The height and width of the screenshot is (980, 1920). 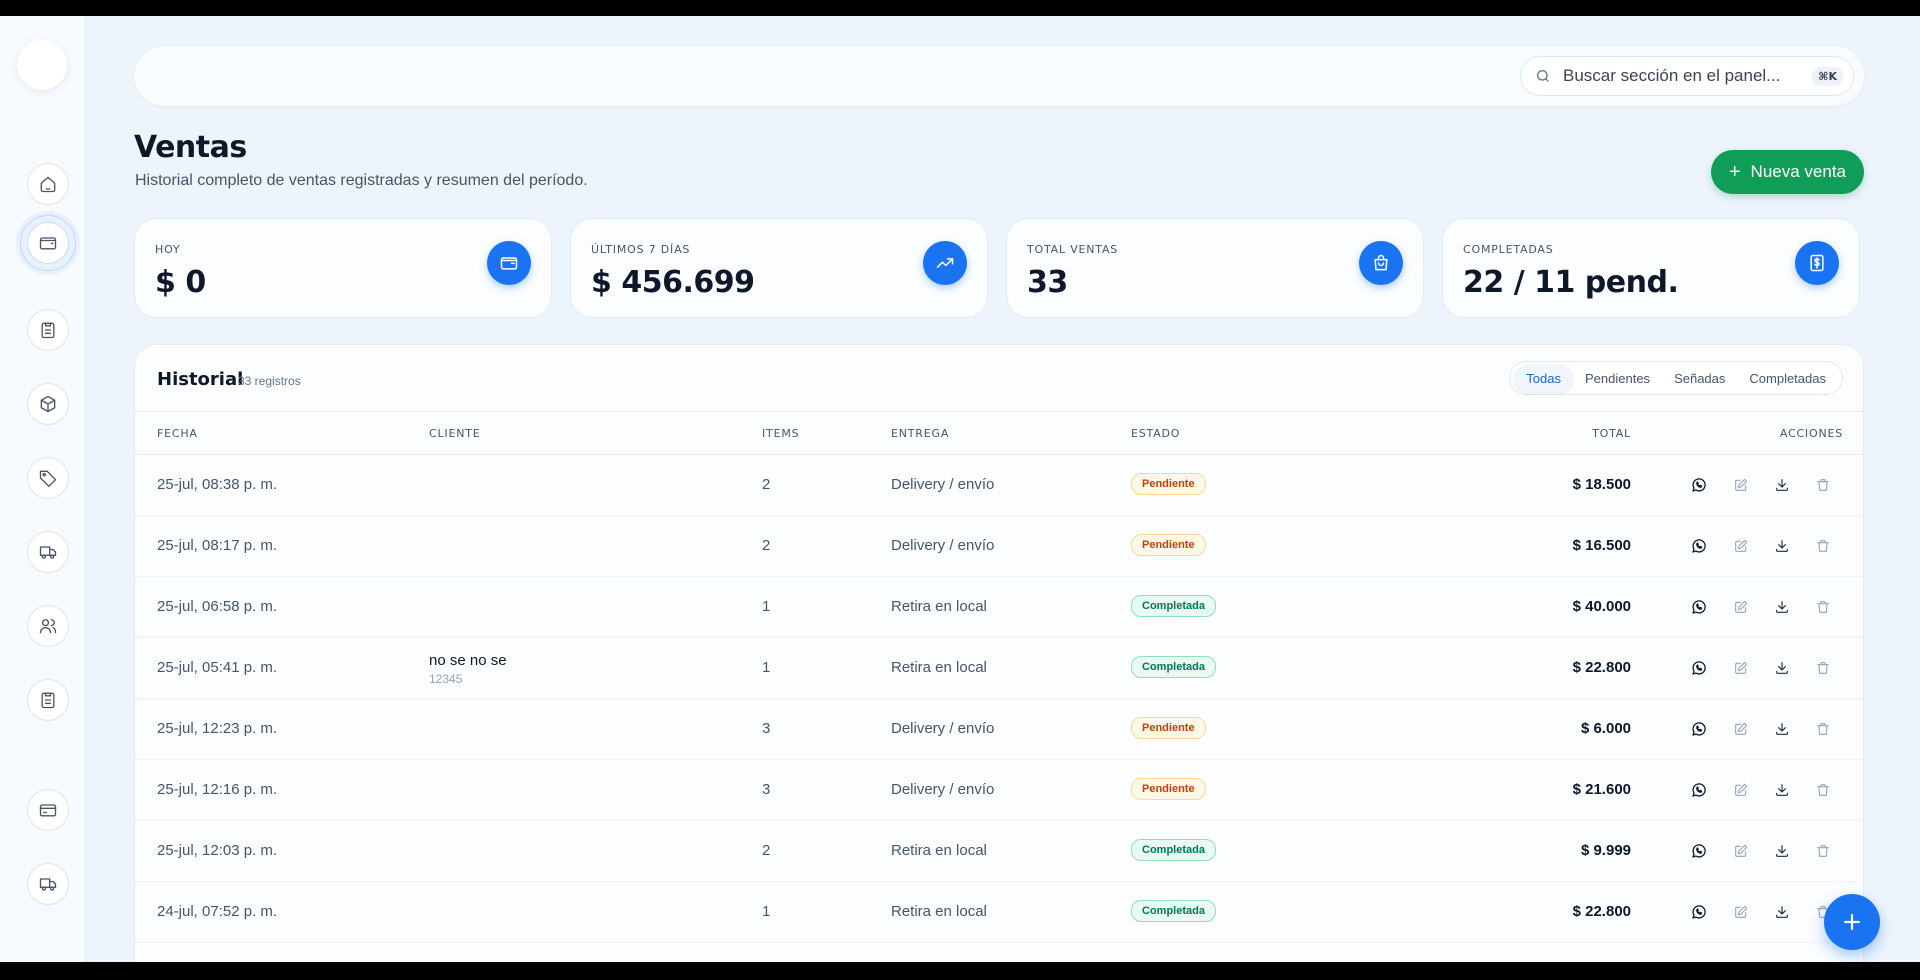 What do you see at coordinates (455, 433) in the screenshot?
I see `column-header-cliente: CLIENTE` at bounding box center [455, 433].